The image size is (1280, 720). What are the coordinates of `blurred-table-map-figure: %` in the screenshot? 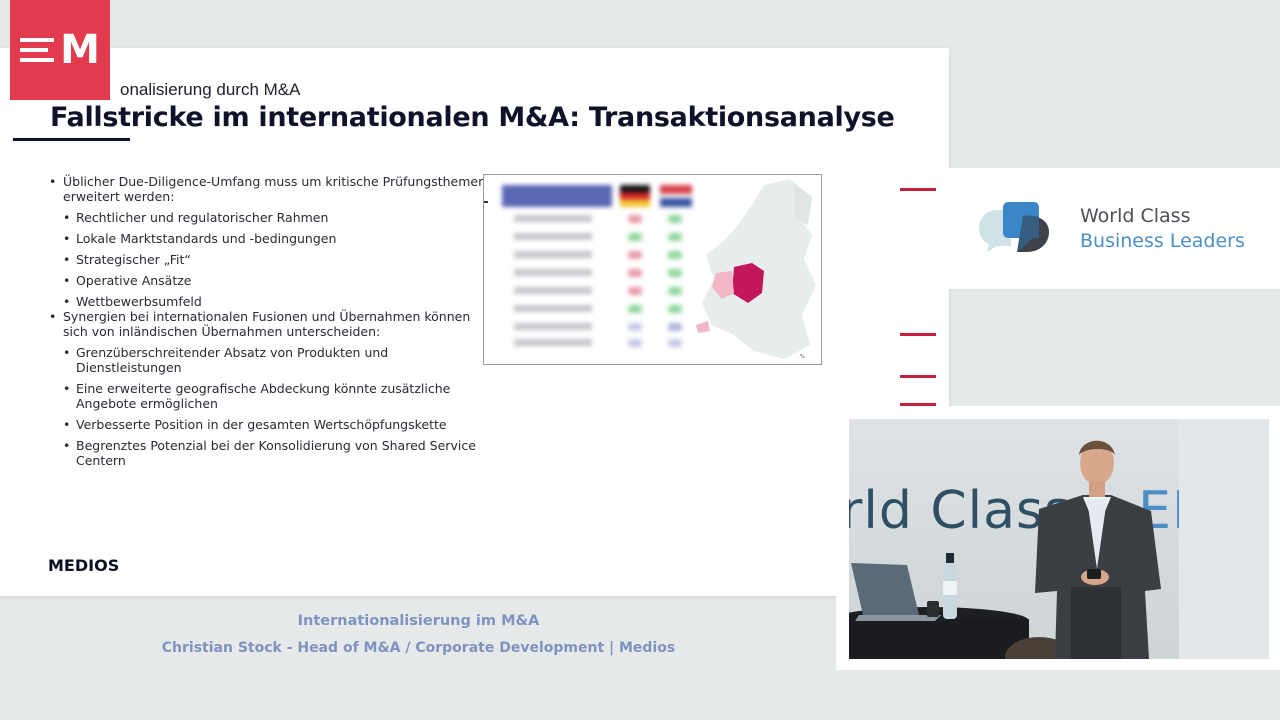 It's located at (652, 269).